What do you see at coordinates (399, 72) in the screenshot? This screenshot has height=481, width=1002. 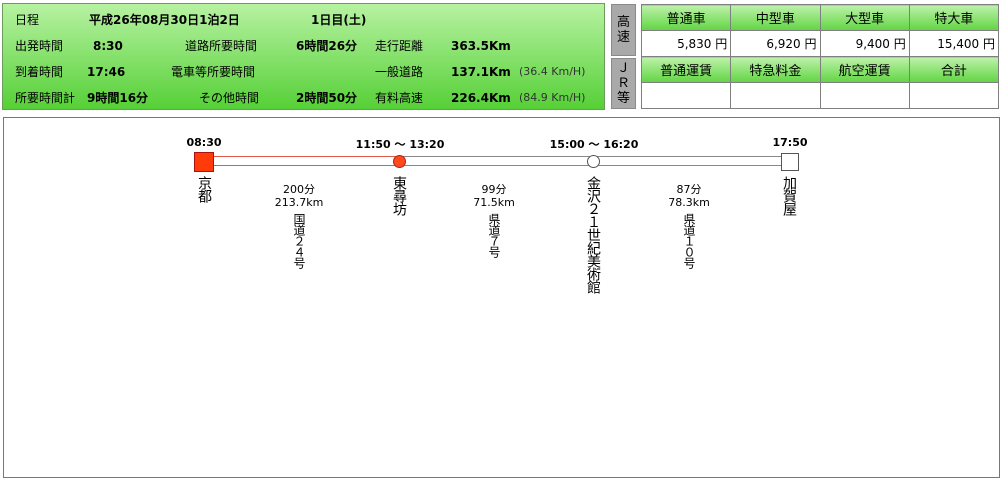 I see `general-road-label: 一般道路` at bounding box center [399, 72].